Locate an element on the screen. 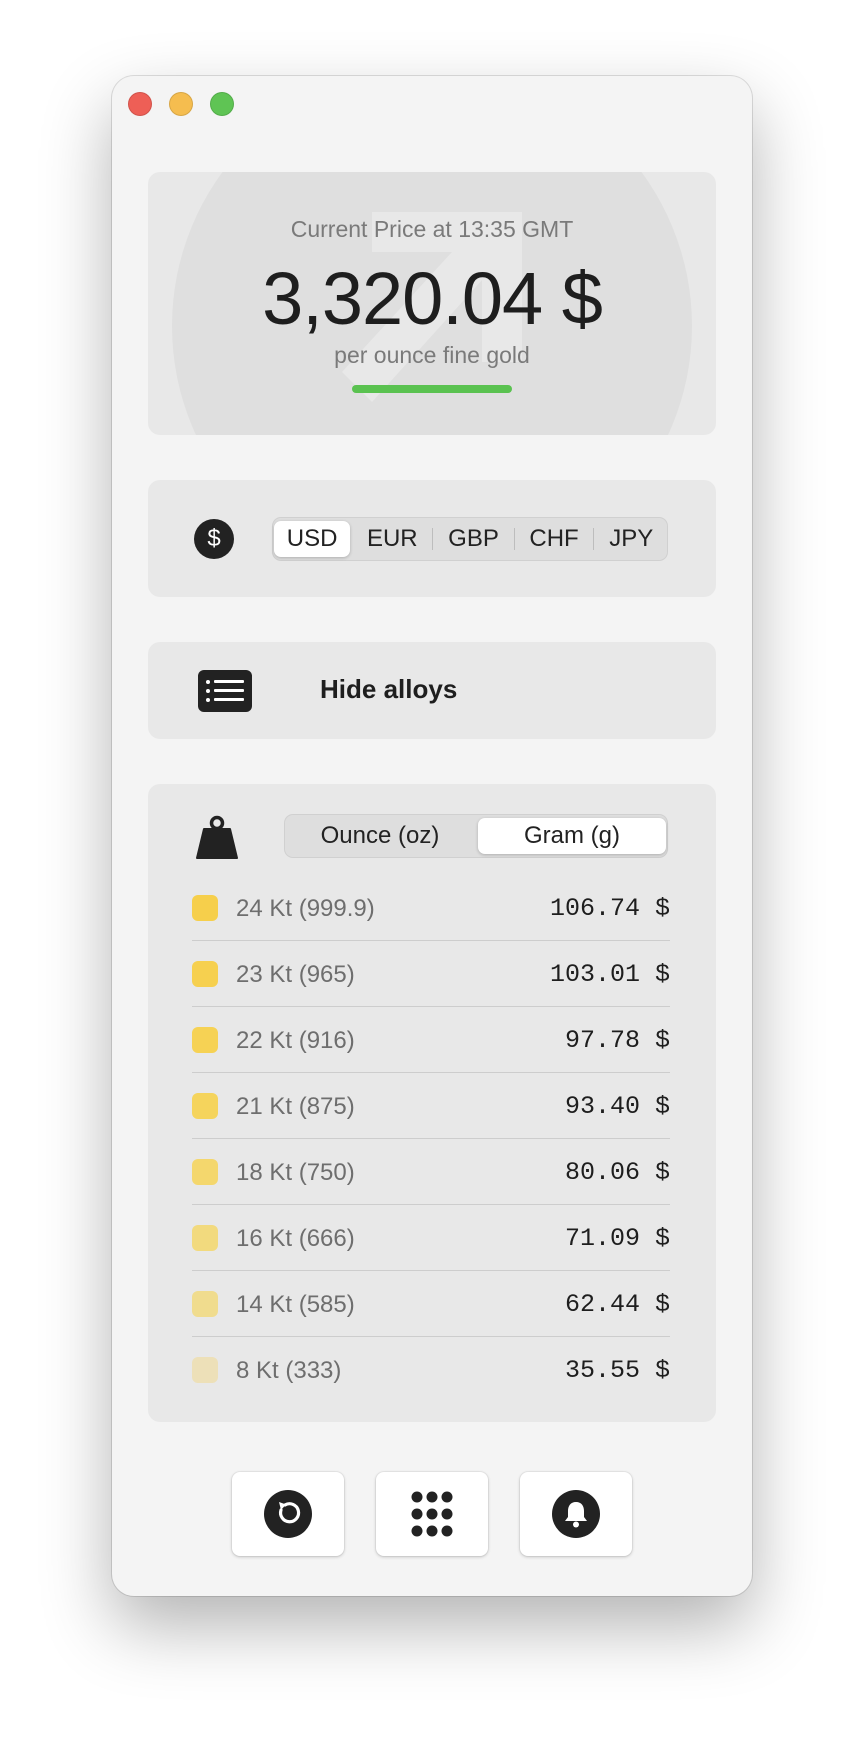 This screenshot has height=1746, width=864. alloy-row: 23 Kt (965) 103.01 $ is located at coordinates (431, 974).